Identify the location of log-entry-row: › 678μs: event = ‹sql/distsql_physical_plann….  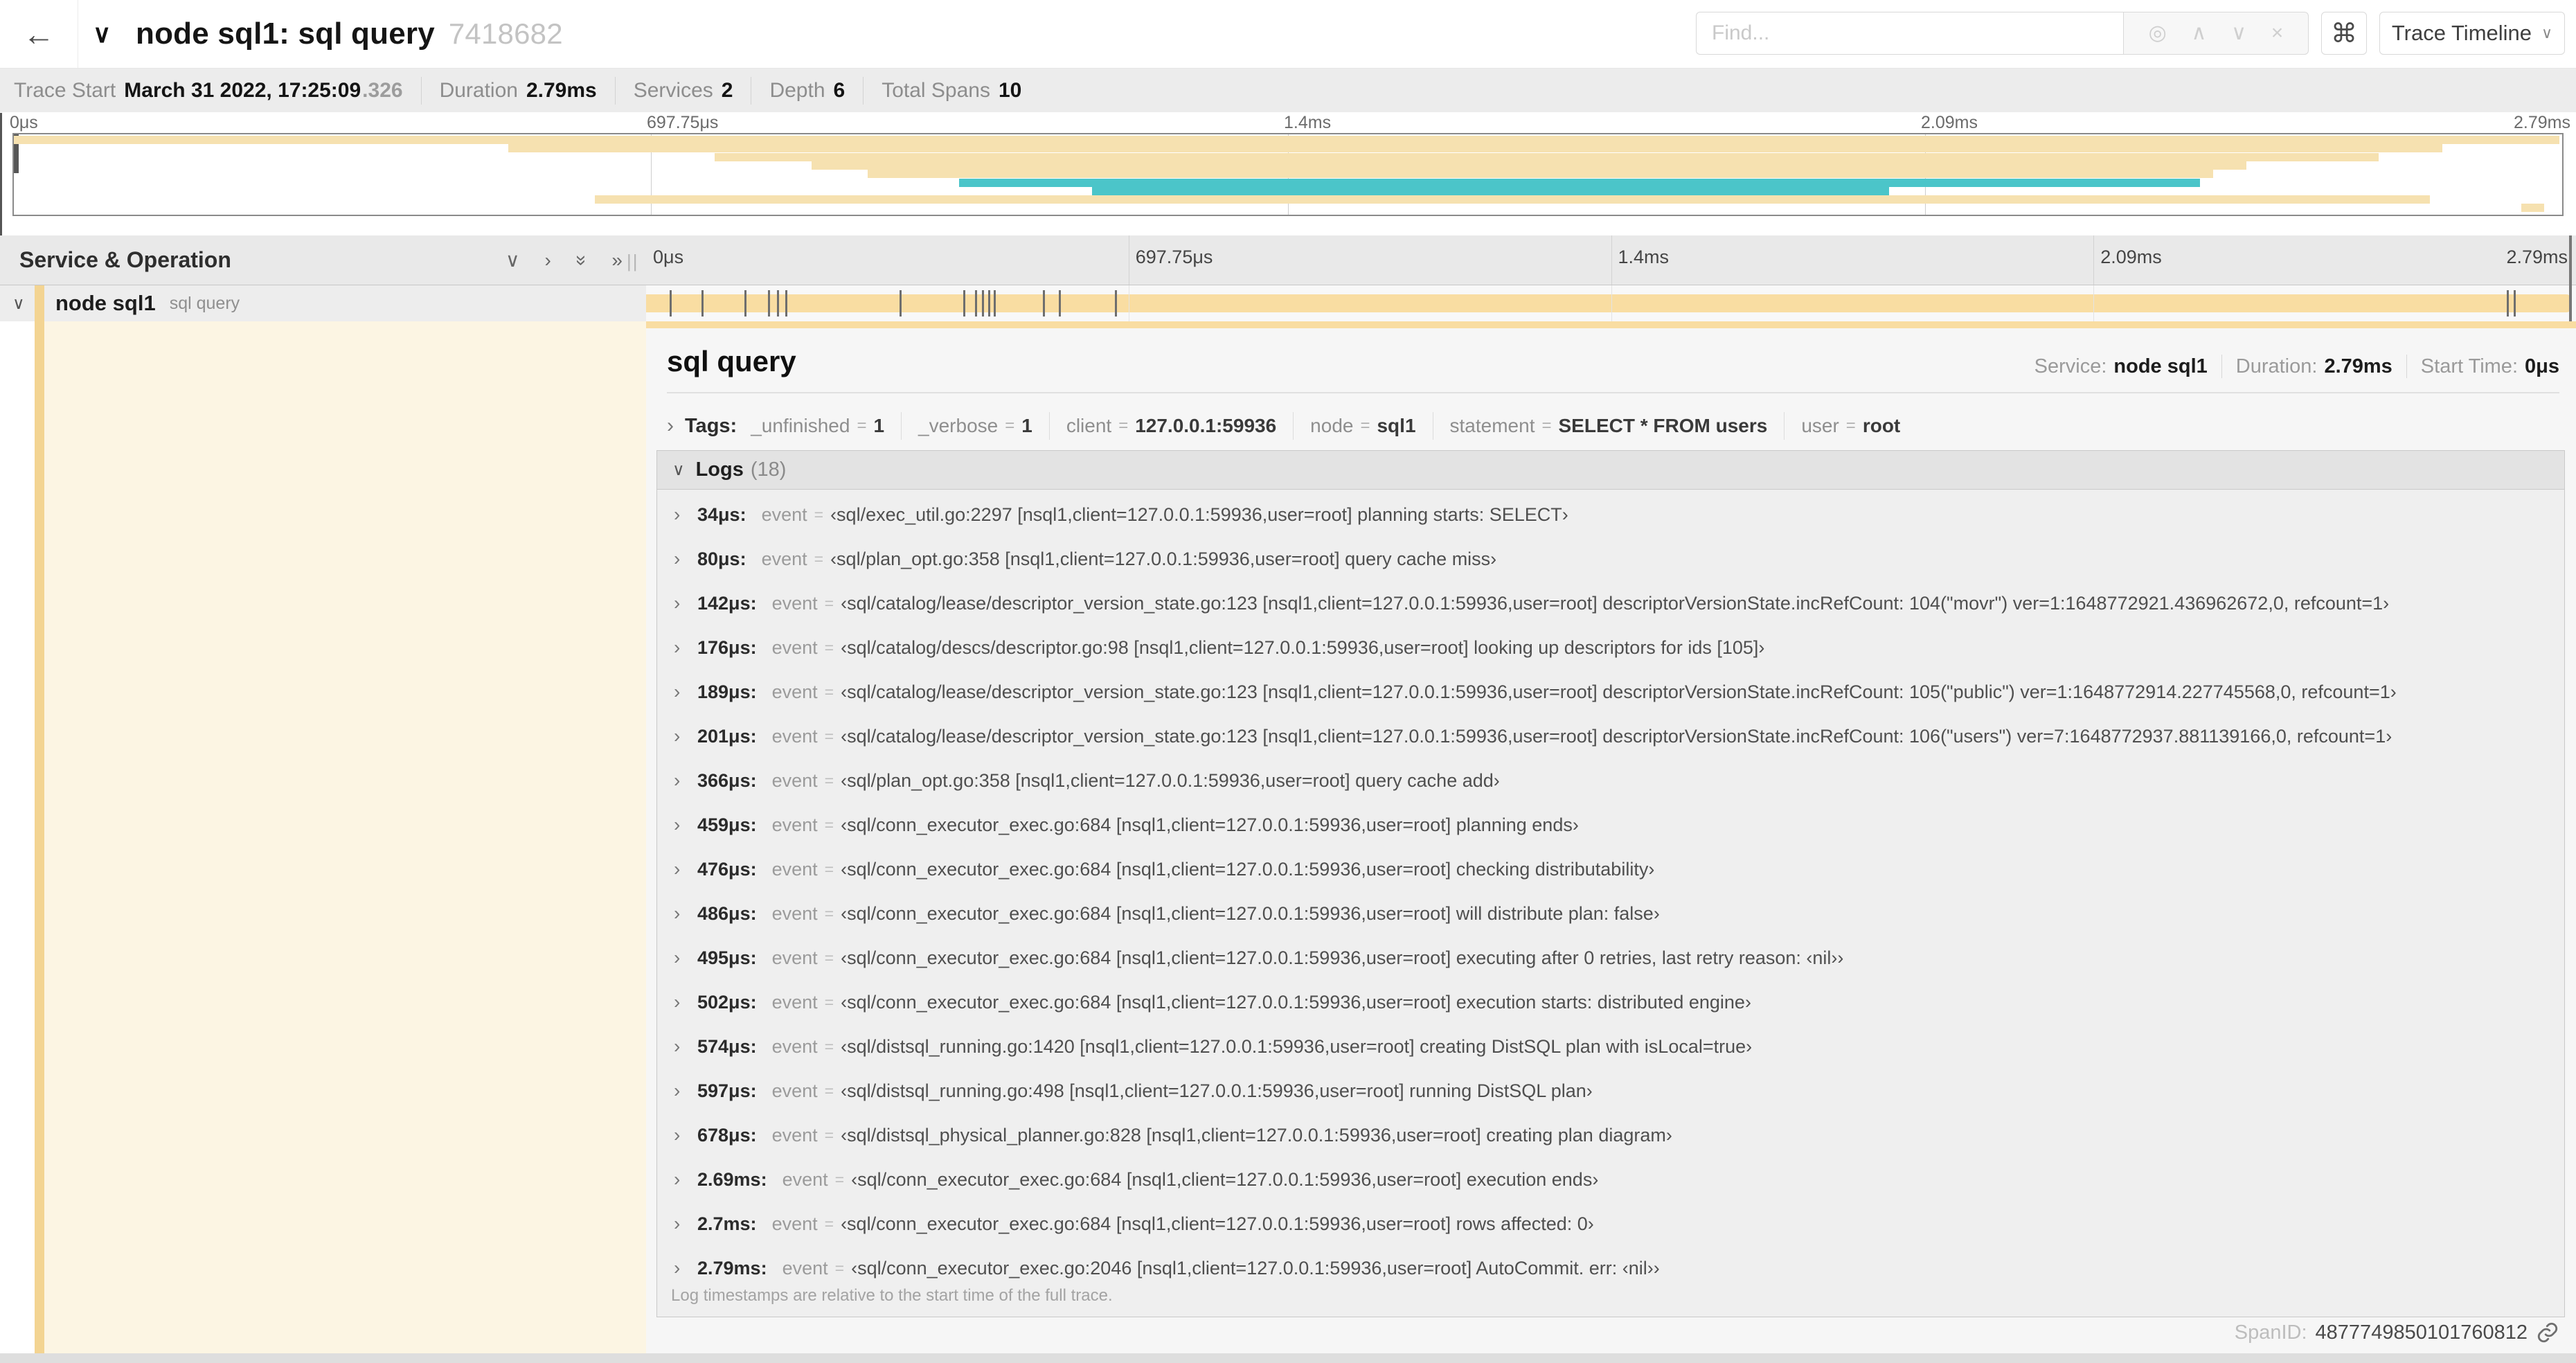
(1611, 1135).